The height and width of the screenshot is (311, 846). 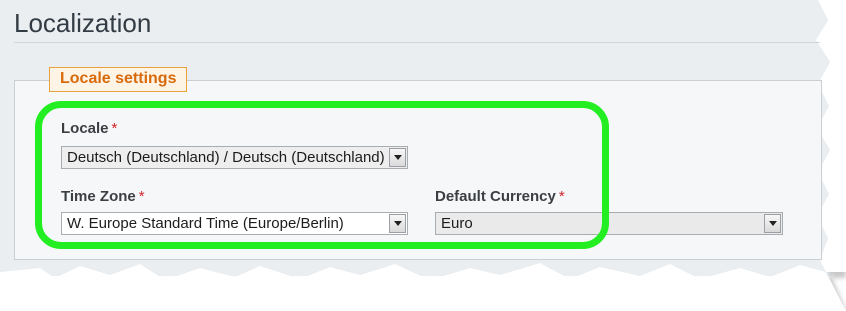 I want to click on locale-label: Locale *, so click(x=89, y=128).